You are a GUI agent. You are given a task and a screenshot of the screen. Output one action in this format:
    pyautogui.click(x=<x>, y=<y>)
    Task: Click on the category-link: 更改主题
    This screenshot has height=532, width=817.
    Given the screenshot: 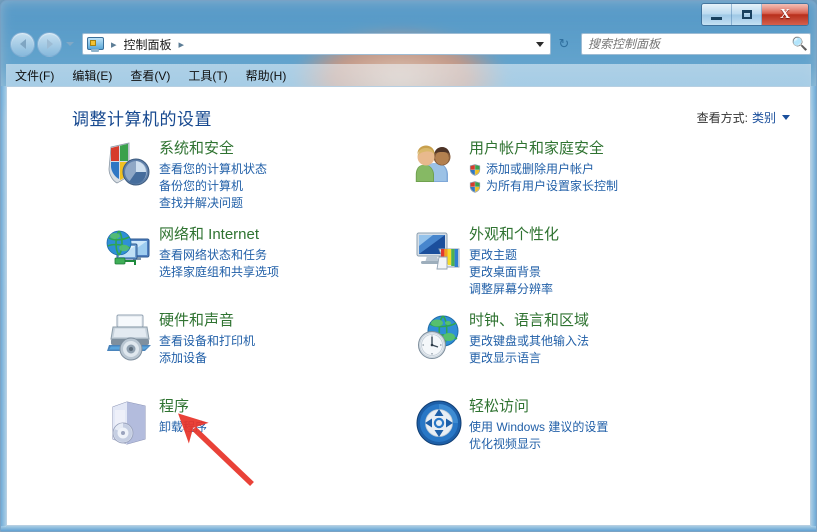 What is the action you would take?
    pyautogui.click(x=618, y=255)
    